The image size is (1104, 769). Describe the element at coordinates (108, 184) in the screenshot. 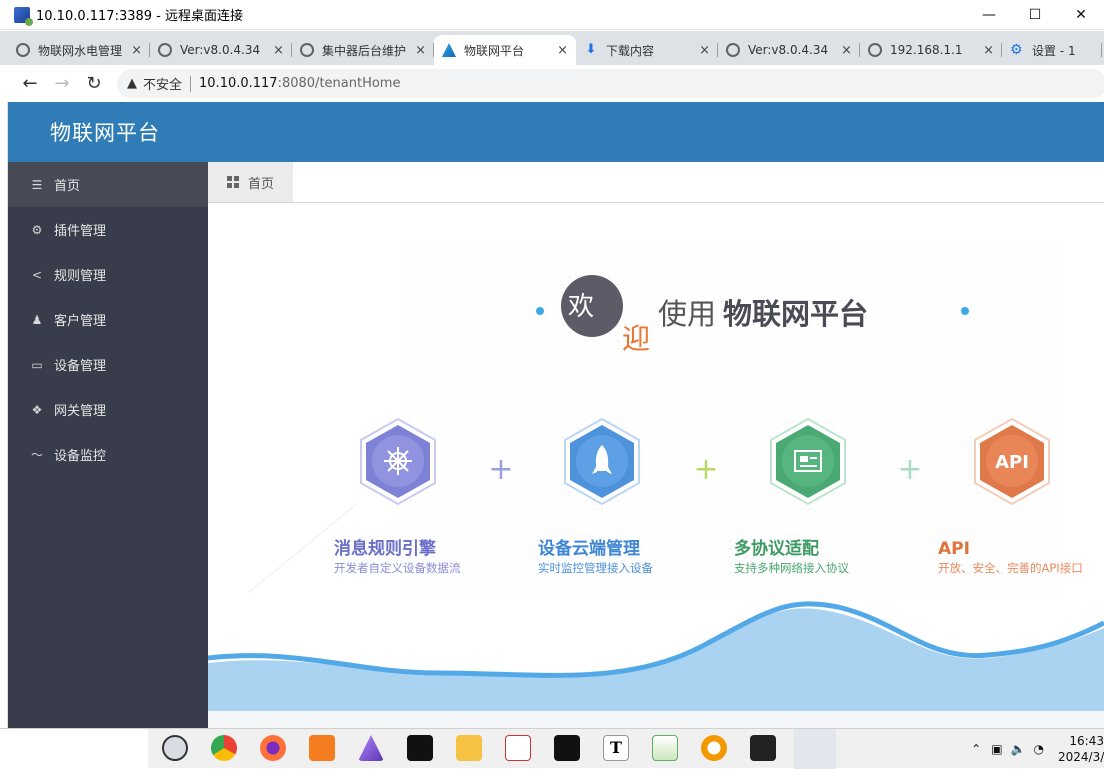

I see `sidebar-item-home: ☰ 首页` at that location.